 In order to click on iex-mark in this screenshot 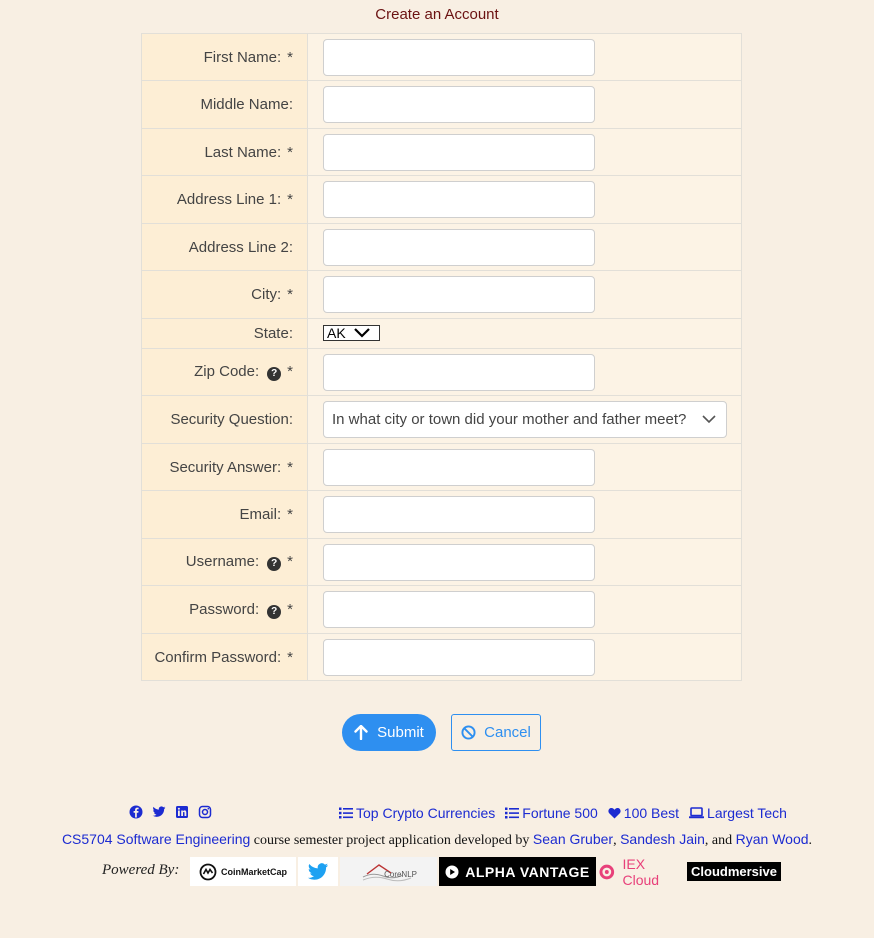, I will do `click(607, 872)`.